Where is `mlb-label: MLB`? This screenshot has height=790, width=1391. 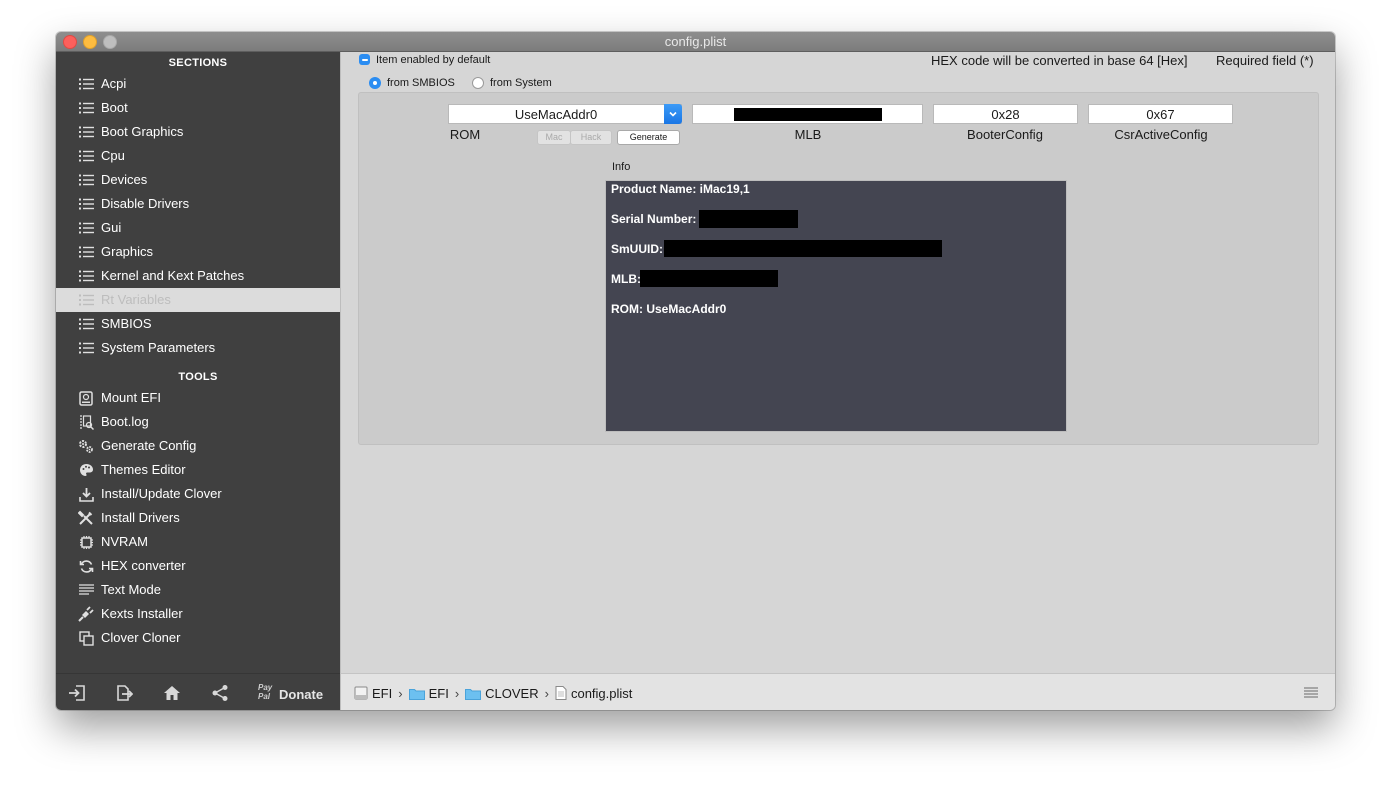 mlb-label: MLB is located at coordinates (808, 134).